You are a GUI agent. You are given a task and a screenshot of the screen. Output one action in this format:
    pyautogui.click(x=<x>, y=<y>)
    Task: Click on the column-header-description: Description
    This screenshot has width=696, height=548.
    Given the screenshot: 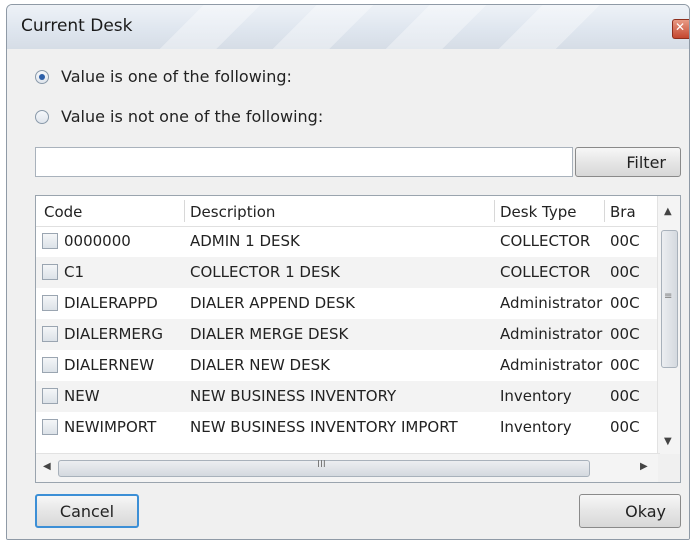 What is the action you would take?
    pyautogui.click(x=232, y=212)
    